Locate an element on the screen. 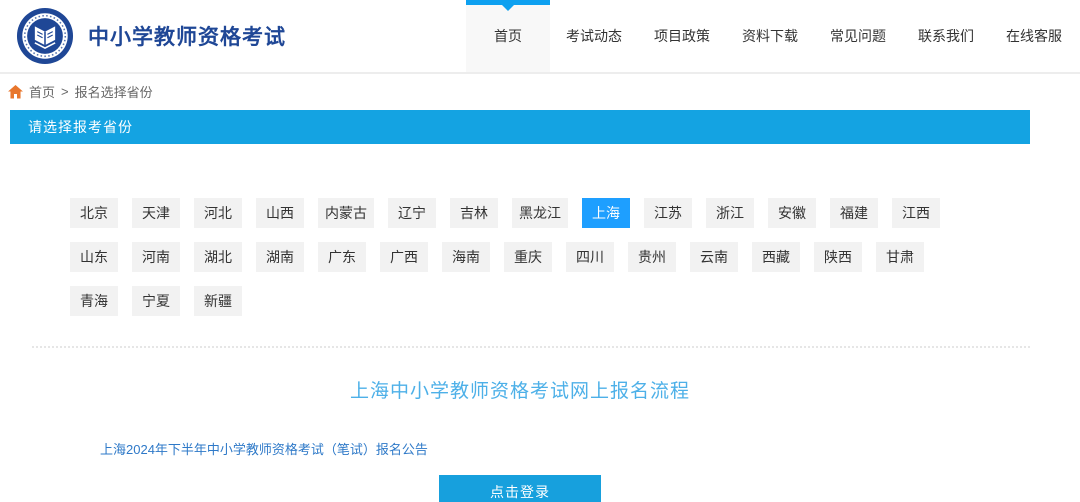 Image resolution: width=1080 pixels, height=502 pixels. province-button: 湖北 is located at coordinates (218, 257).